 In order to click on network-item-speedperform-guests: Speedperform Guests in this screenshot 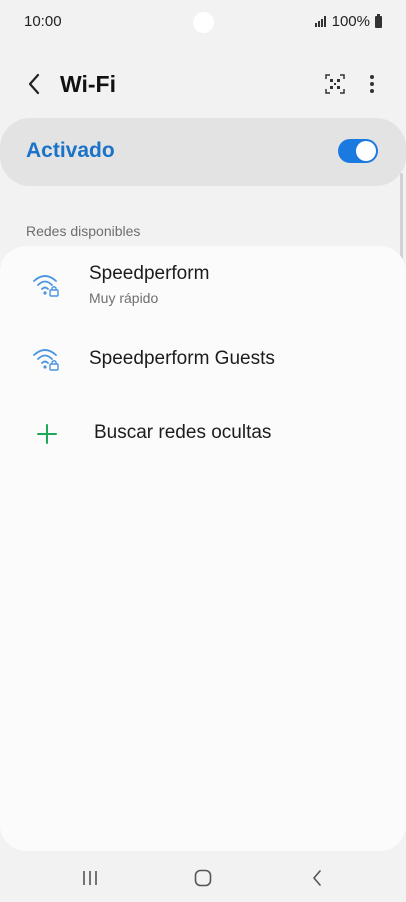, I will do `click(203, 359)`.